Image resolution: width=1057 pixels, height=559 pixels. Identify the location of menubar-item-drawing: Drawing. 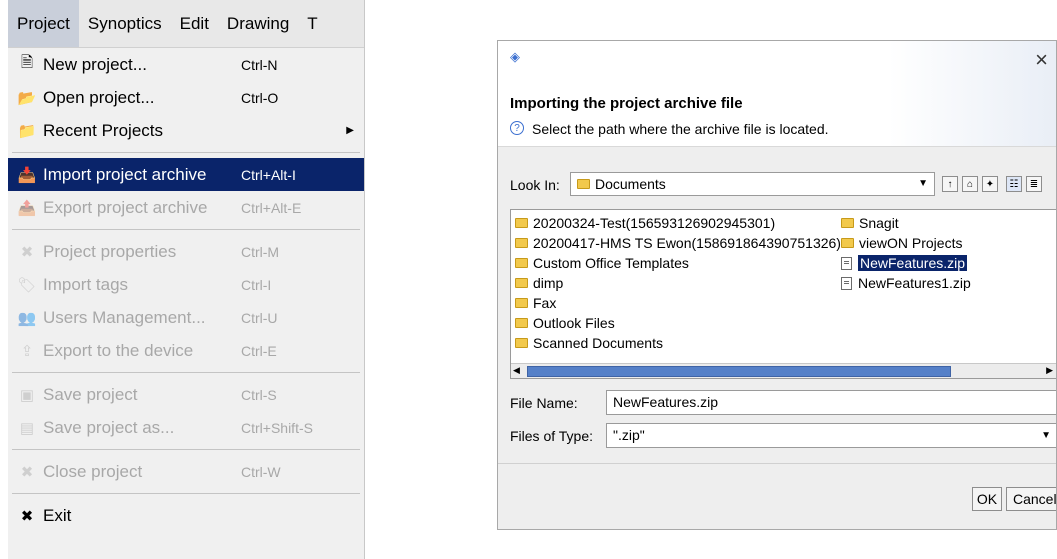
(258, 23).